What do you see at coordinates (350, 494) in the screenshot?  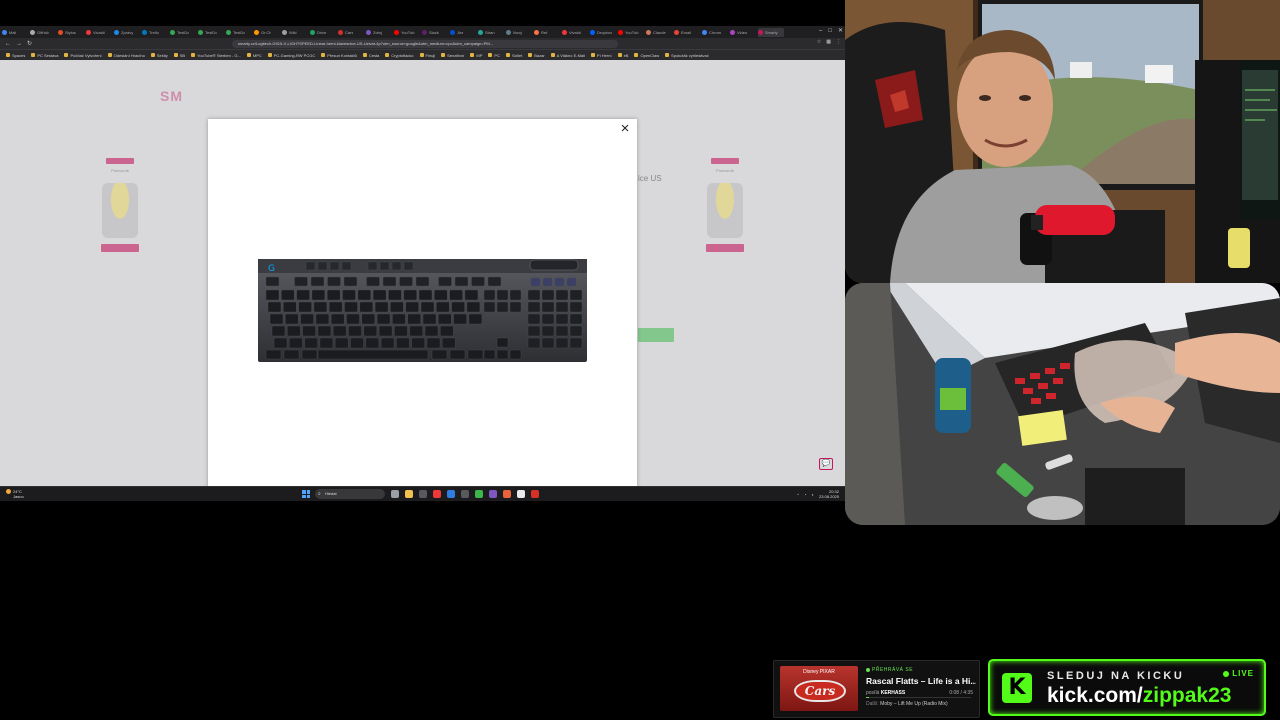 I see `taskbar-search: ⌕ Hledat` at bounding box center [350, 494].